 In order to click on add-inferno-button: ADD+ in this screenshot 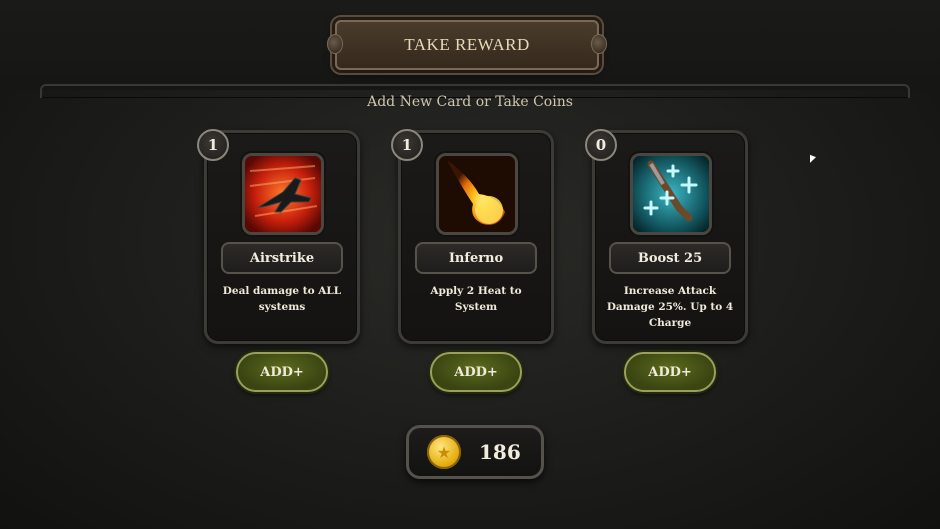, I will do `click(476, 372)`.